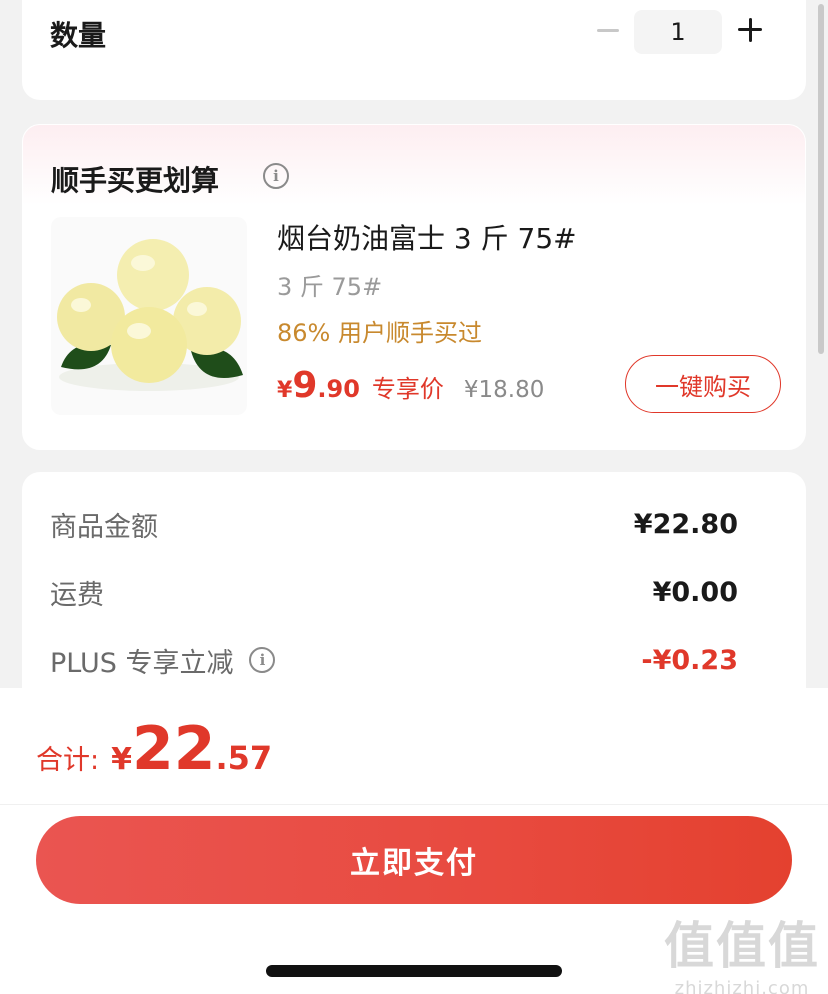 The image size is (828, 994). What do you see at coordinates (407, 389) in the screenshot?
I see `exclusive-price-tag: 专享价` at bounding box center [407, 389].